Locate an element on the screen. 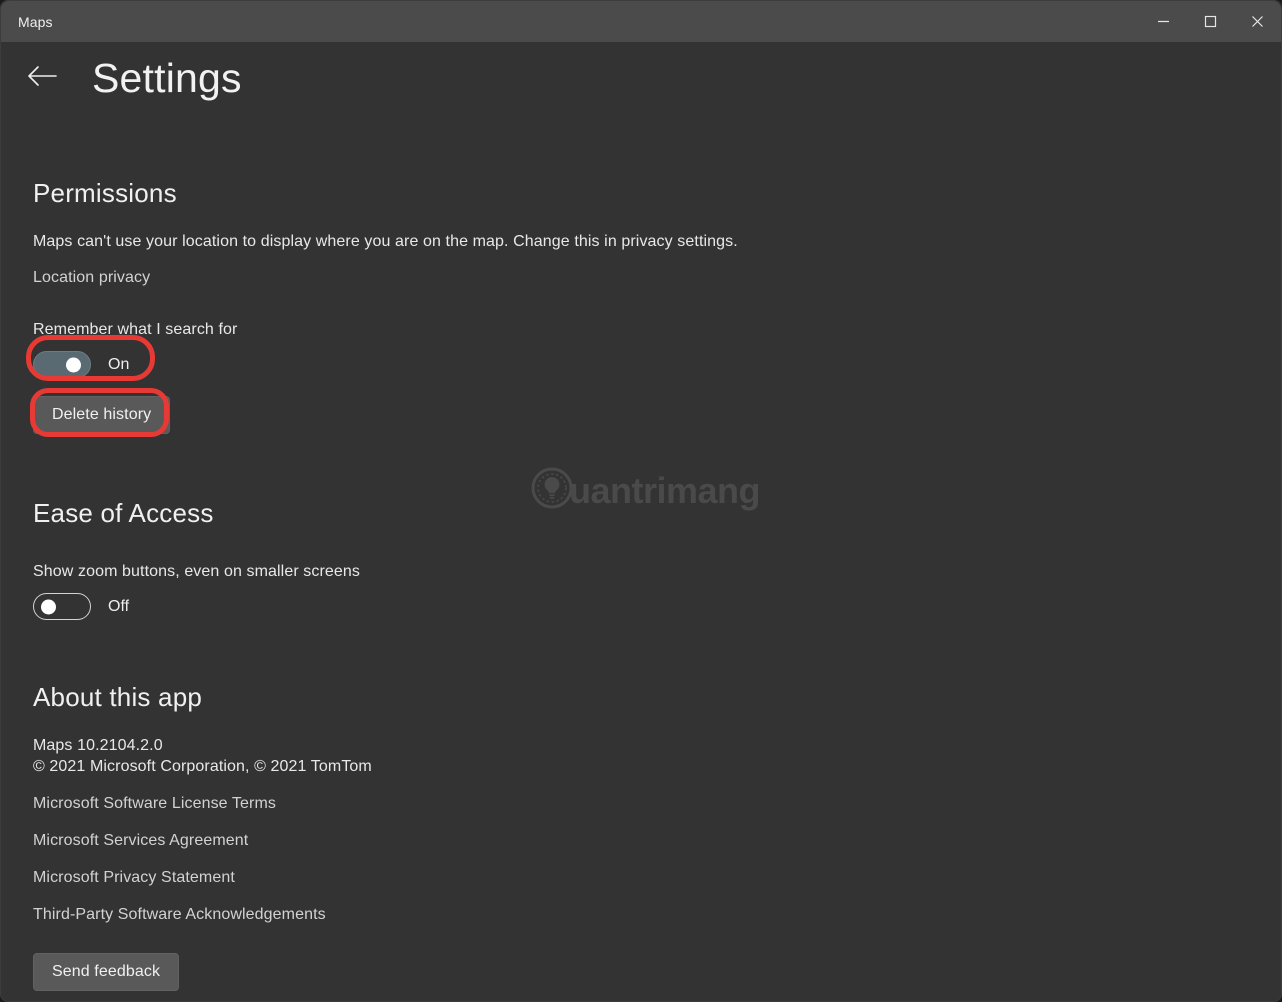  page-header: Settings is located at coordinates (641, 78).